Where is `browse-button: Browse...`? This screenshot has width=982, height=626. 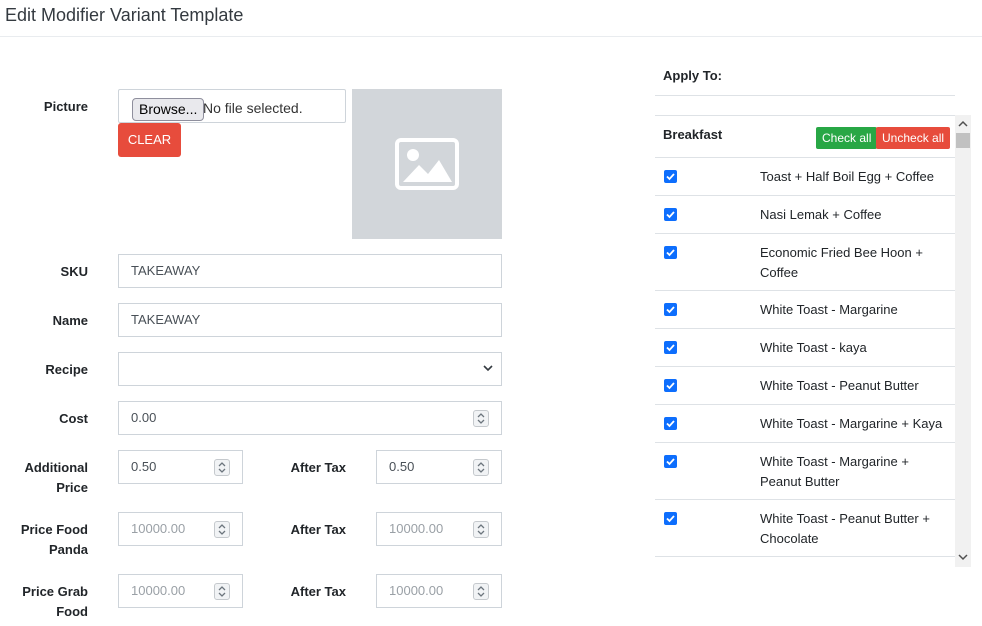 browse-button: Browse... is located at coordinates (168, 109).